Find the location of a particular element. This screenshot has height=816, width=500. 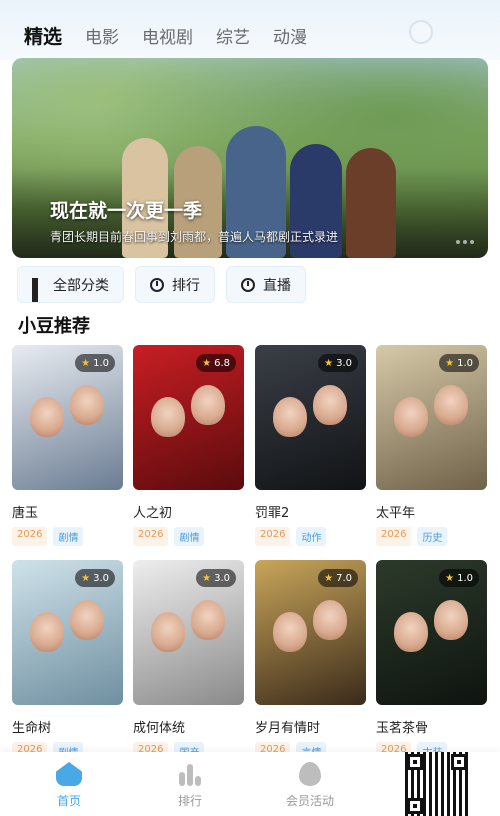

card-title: 唐玉 is located at coordinates (25, 512).